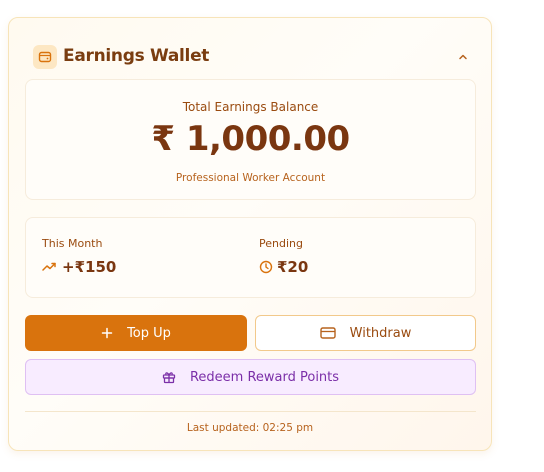  I want to click on collapse-button, so click(463, 57).